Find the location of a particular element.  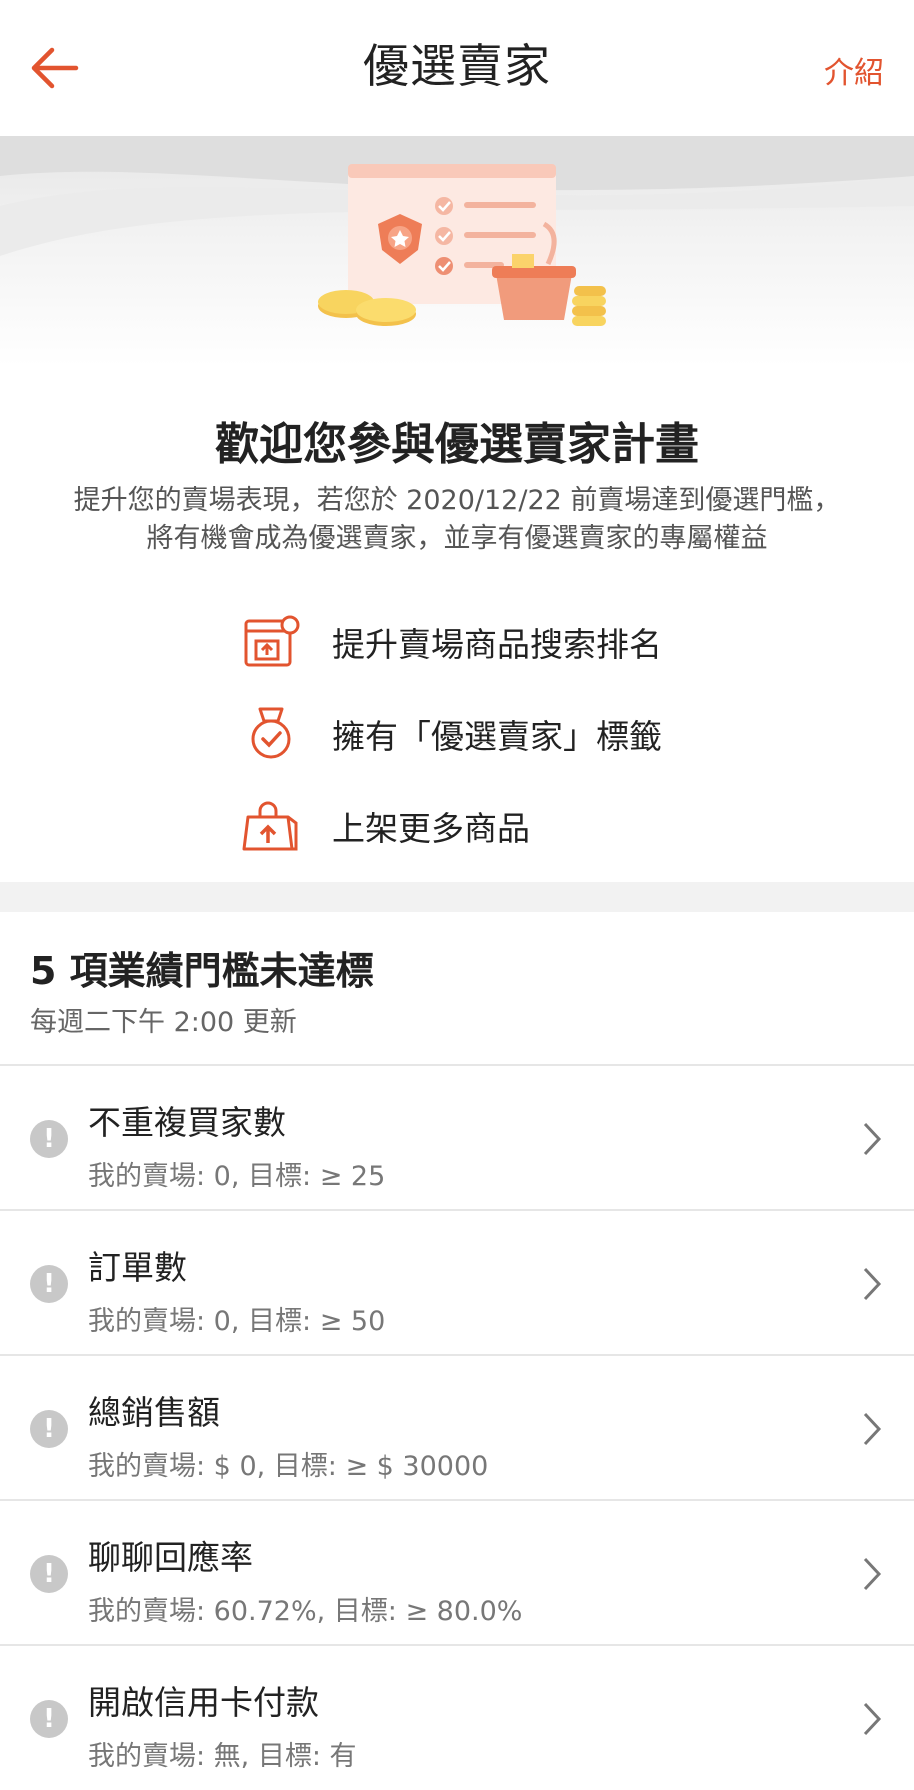

welcome-heading: 歡迎您參與優選賣家計畫 is located at coordinates (457, 444).